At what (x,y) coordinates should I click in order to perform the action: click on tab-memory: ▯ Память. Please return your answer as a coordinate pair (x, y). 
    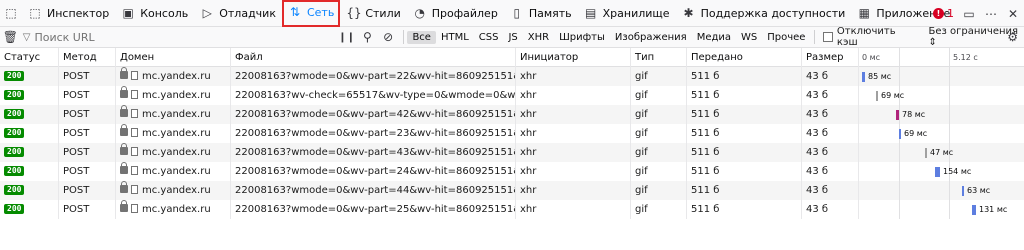
    Looking at the image, I should click on (541, 13).